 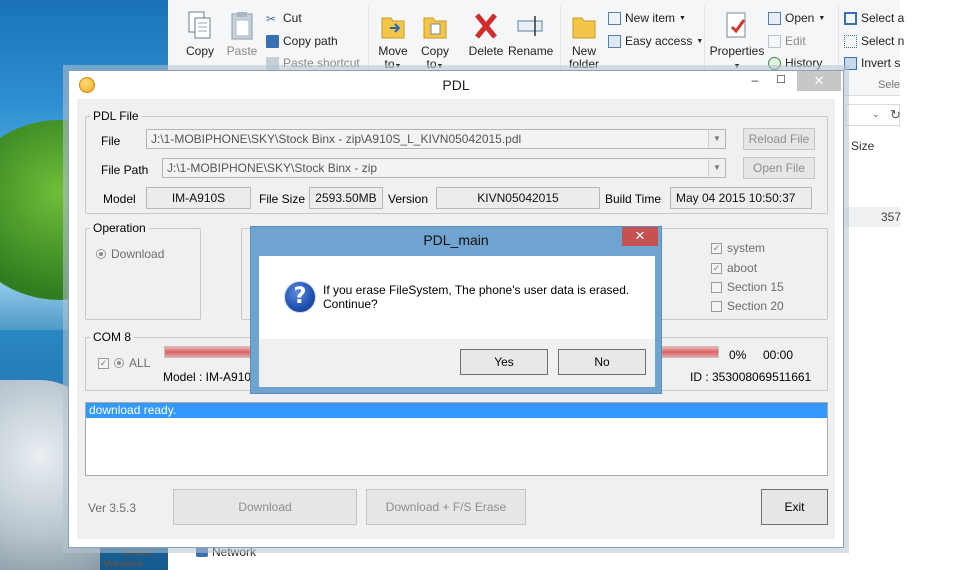 I want to click on file-label: File, so click(x=111, y=141).